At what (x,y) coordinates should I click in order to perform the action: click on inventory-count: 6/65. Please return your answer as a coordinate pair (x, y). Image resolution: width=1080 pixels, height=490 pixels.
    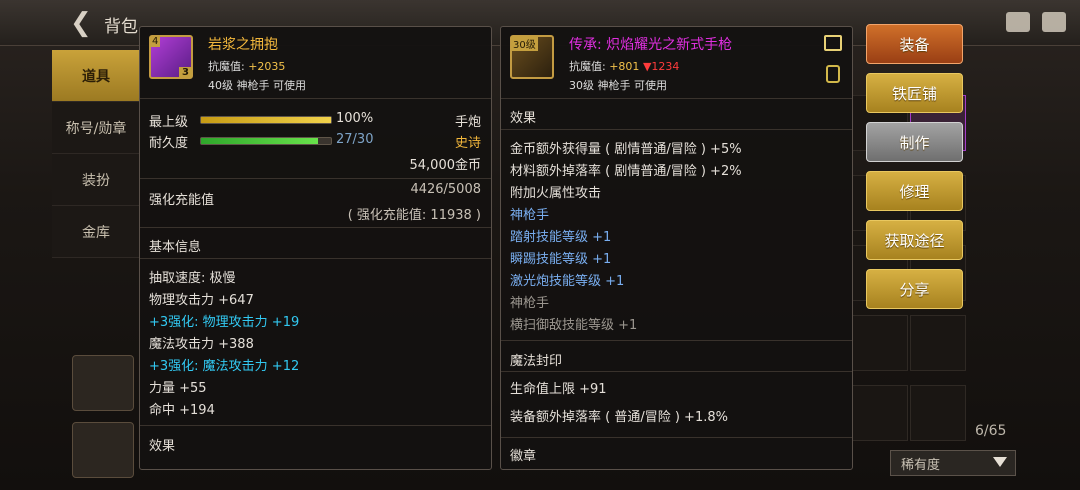
    Looking at the image, I should click on (991, 431).